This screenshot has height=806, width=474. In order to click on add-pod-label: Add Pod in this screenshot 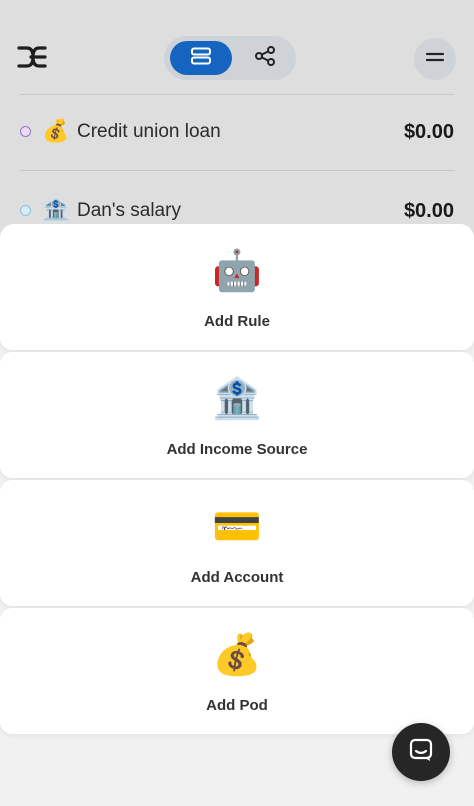, I will do `click(237, 705)`.